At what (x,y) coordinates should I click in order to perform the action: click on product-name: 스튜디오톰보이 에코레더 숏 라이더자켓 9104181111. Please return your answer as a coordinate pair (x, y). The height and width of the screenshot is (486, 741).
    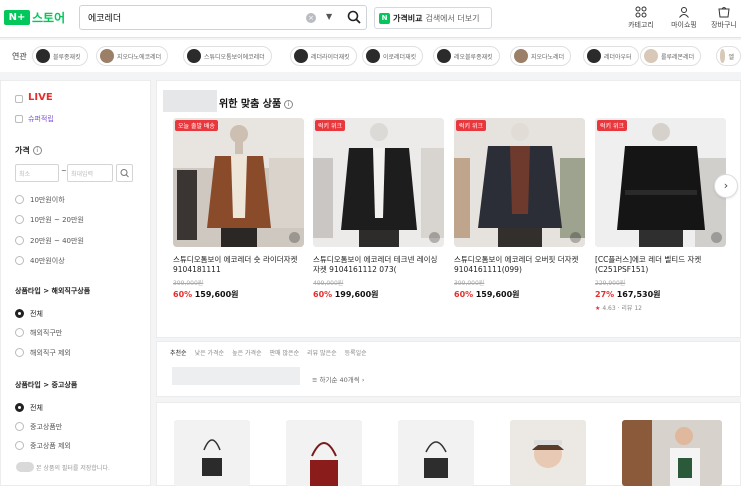
    Looking at the image, I should click on (238, 265).